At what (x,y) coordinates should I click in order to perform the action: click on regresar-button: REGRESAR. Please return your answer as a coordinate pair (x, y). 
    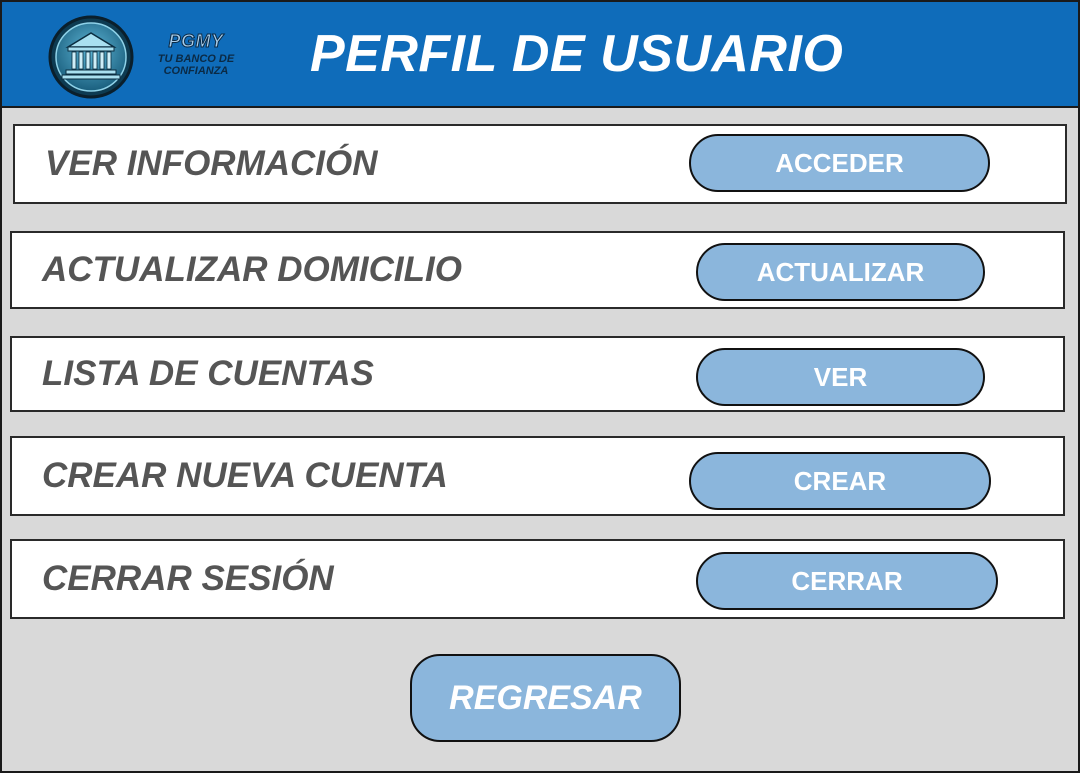
    Looking at the image, I should click on (545, 698).